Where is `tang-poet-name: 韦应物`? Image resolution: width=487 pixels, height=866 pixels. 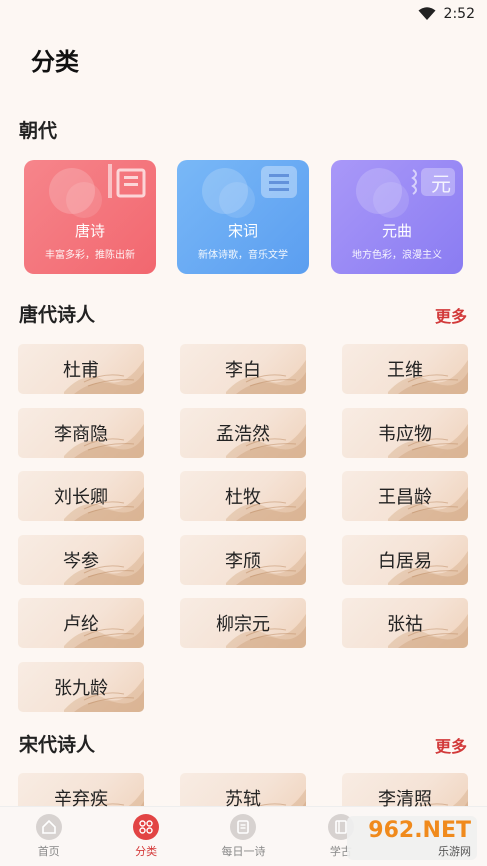 tang-poet-name: 韦应物 is located at coordinates (405, 434).